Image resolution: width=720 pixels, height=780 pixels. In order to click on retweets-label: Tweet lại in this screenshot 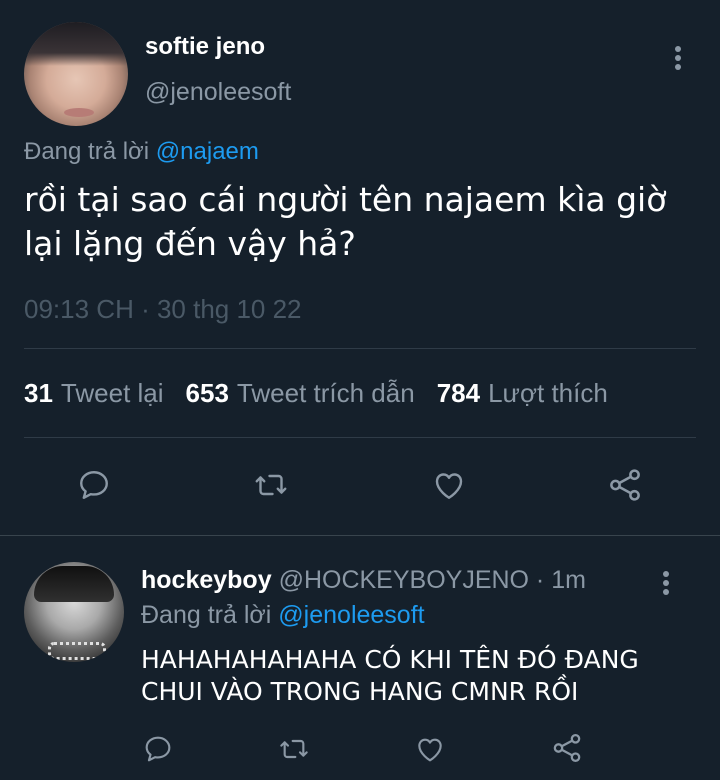, I will do `click(112, 393)`.